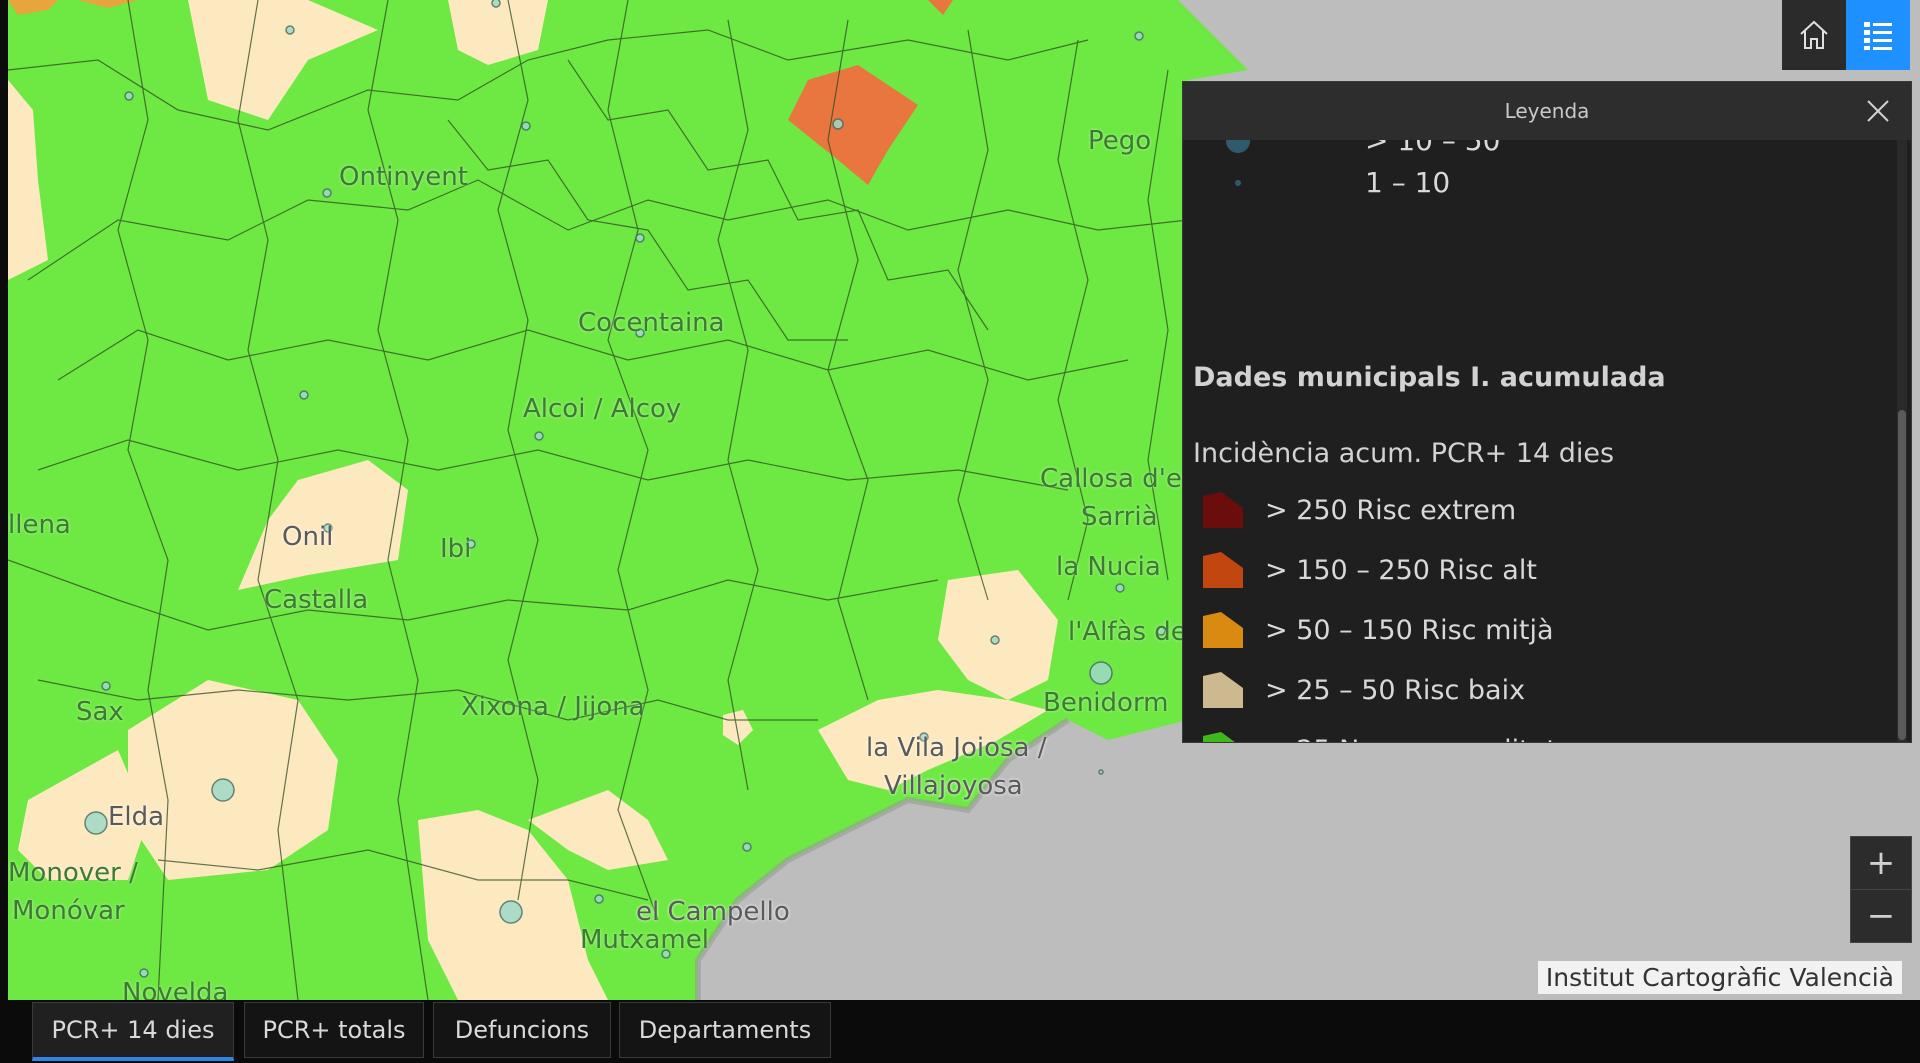 The image size is (1920, 1063). What do you see at coordinates (308, 537) in the screenshot?
I see `place-label-onil: Onil` at bounding box center [308, 537].